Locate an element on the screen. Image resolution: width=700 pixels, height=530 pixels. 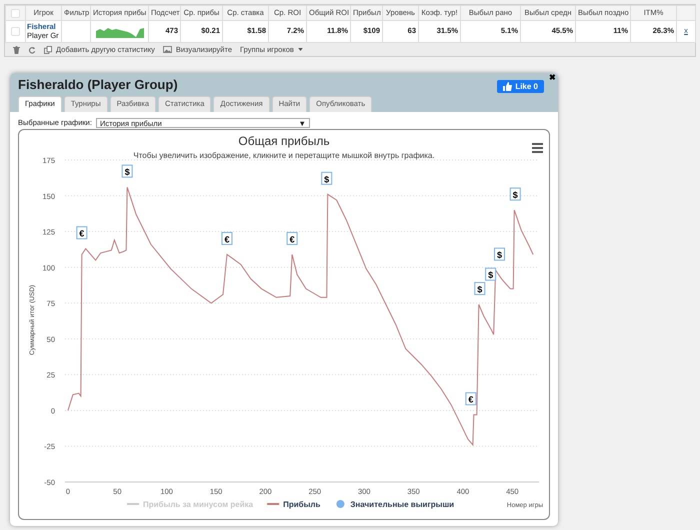
thumbs-up-icon is located at coordinates (507, 86).